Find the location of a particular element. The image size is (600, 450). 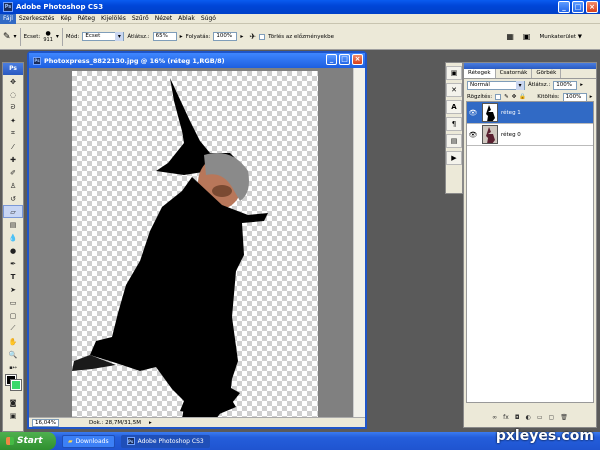

fill-slider-icon: ▸ is located at coordinates (591, 97).